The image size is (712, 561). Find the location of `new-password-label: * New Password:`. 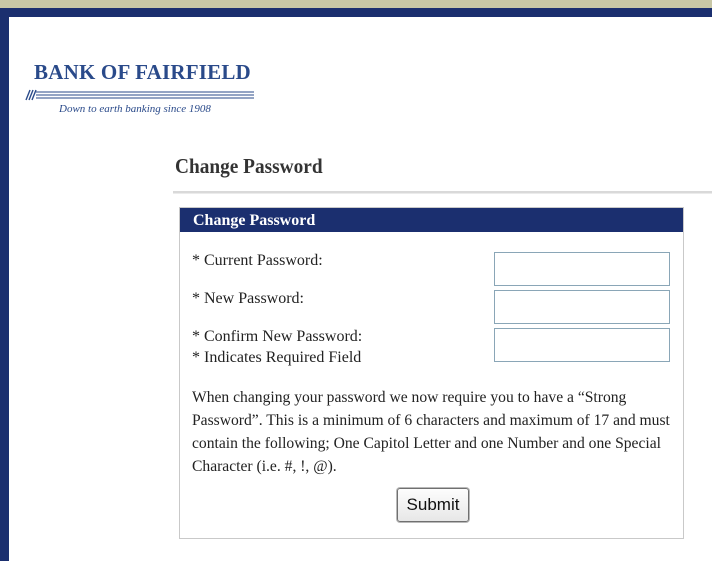

new-password-label: * New Password: is located at coordinates (248, 298).